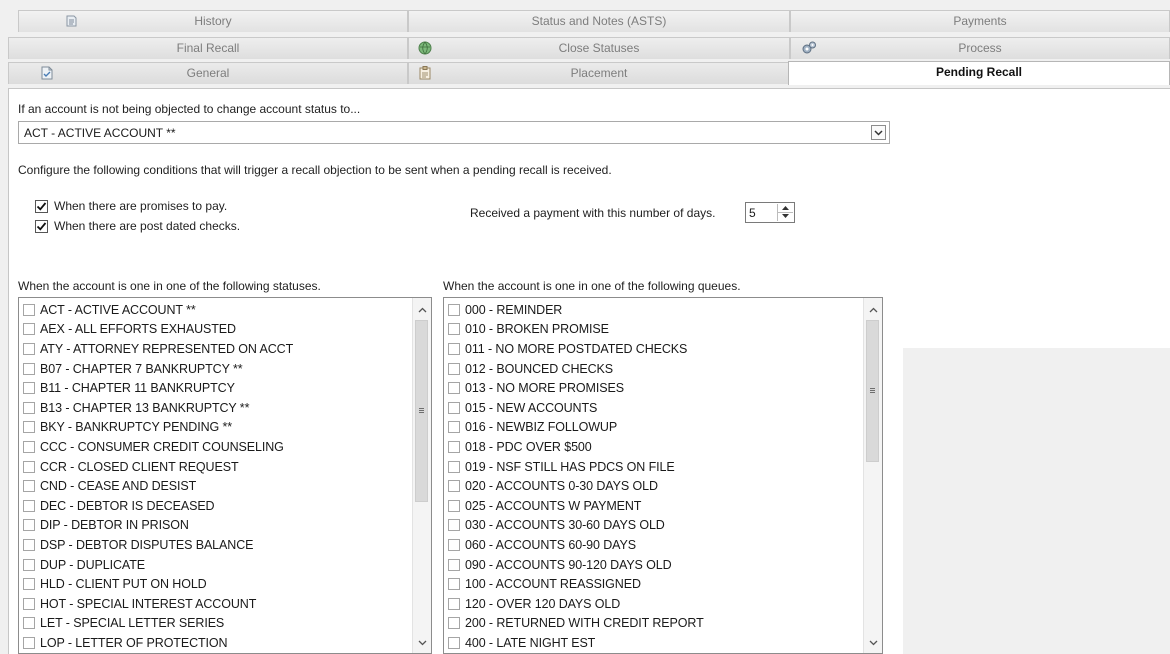 The image size is (1170, 654). Describe the element at coordinates (41, 226) in the screenshot. I see `postdated-checkbox` at that location.